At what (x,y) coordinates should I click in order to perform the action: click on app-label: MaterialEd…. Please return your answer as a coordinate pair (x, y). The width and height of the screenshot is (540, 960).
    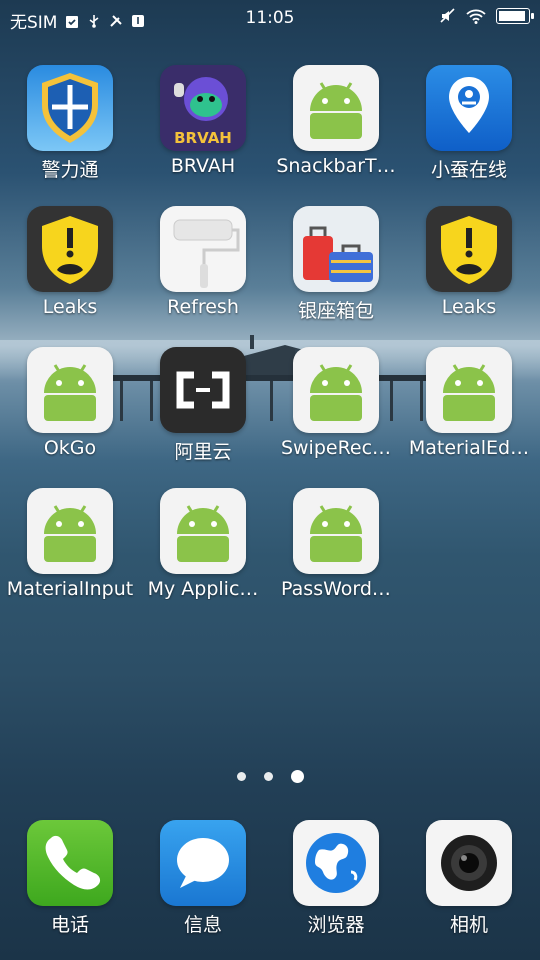
    Looking at the image, I should click on (469, 448).